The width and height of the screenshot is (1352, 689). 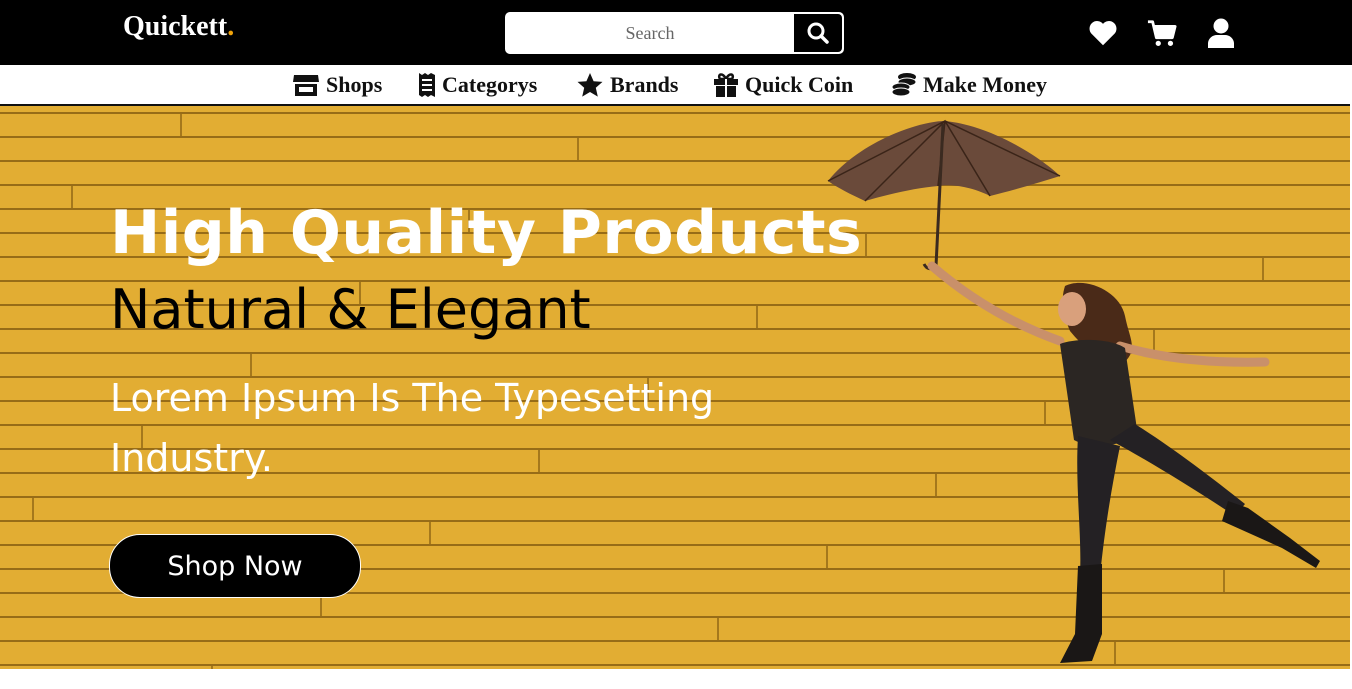 I want to click on nav-item-shops: Shops, so click(x=337, y=85).